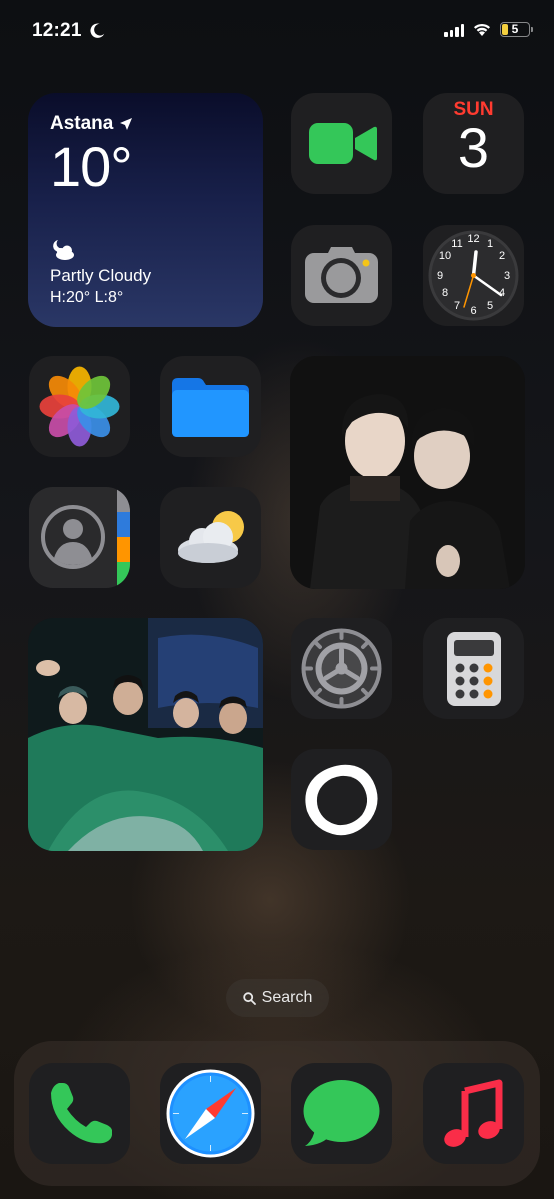 This screenshot has width=554, height=1199. I want to click on clock-number-12: 12, so click(473, 239).